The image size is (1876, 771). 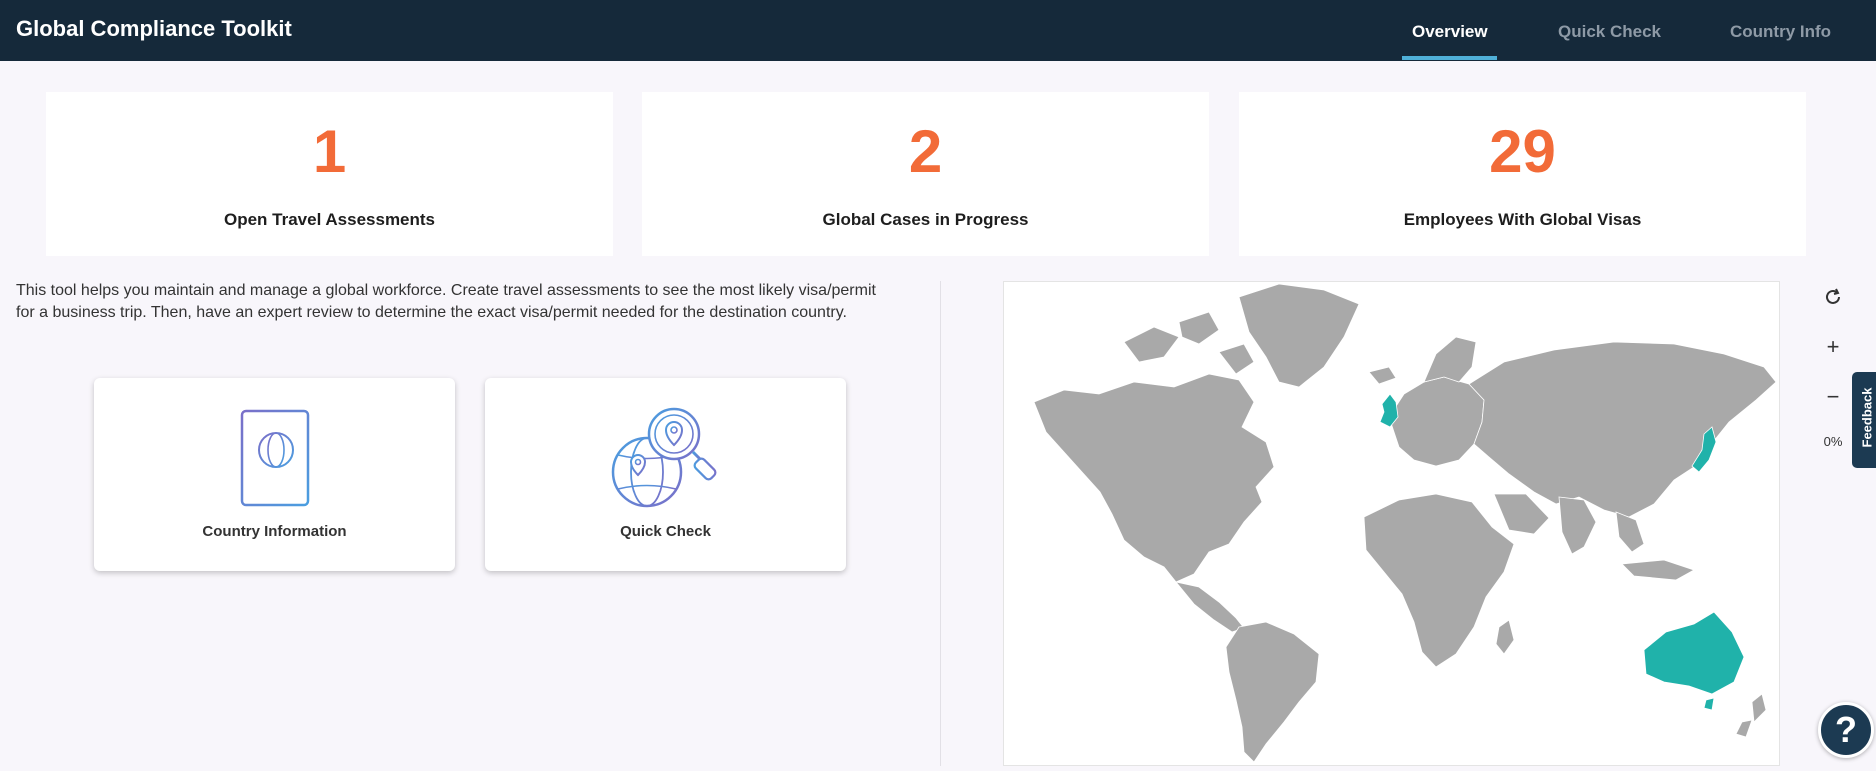 I want to click on stat-value: 1, so click(x=329, y=151).